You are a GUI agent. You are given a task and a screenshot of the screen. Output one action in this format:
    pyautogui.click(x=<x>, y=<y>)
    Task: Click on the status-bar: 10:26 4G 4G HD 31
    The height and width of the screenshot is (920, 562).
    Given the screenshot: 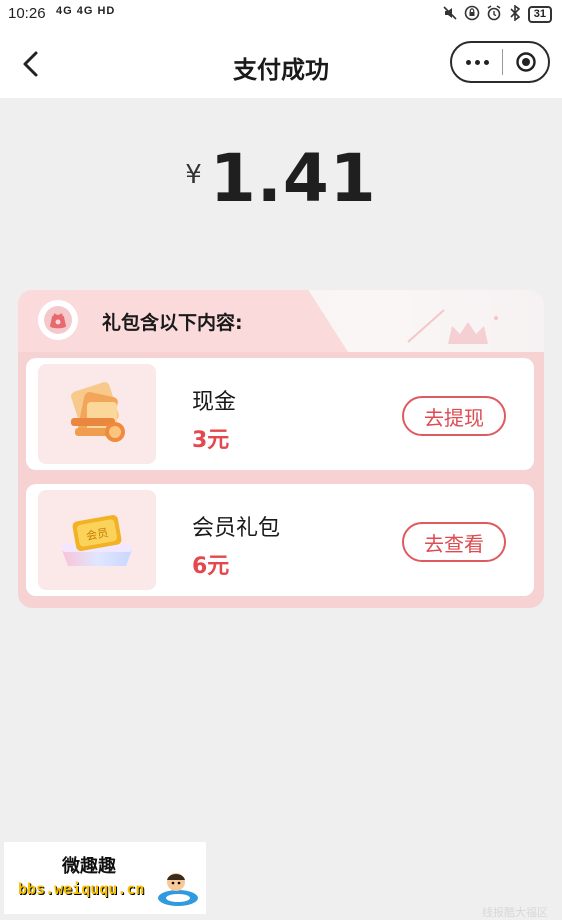 What is the action you would take?
    pyautogui.click(x=281, y=15)
    